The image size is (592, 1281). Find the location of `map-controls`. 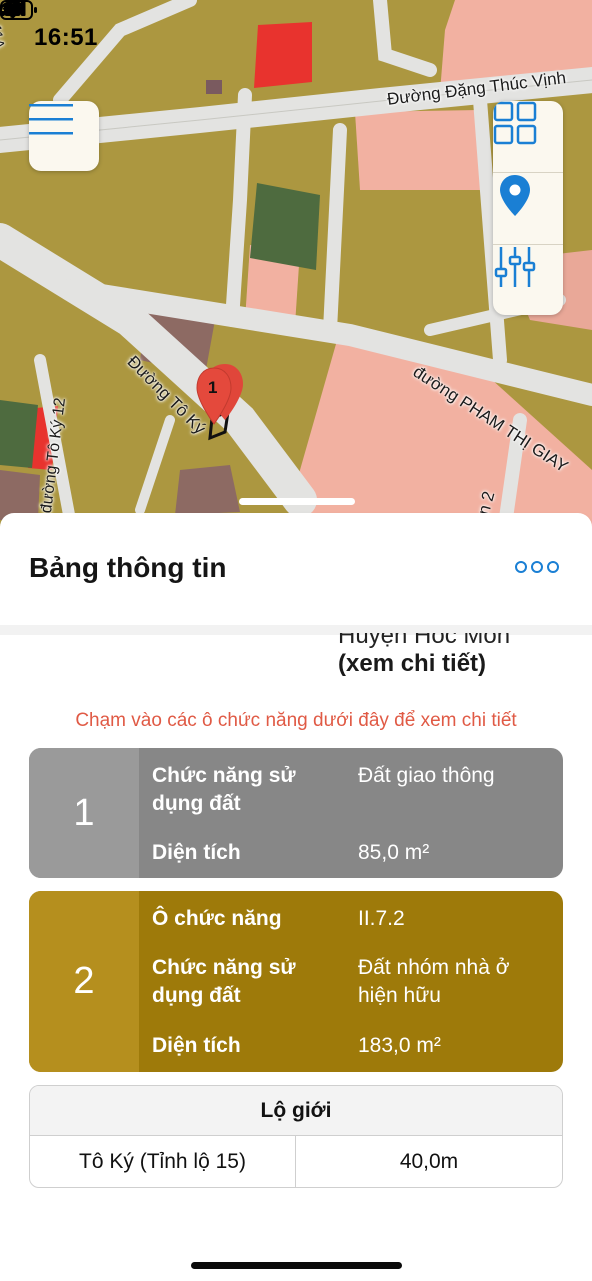

map-controls is located at coordinates (528, 208).